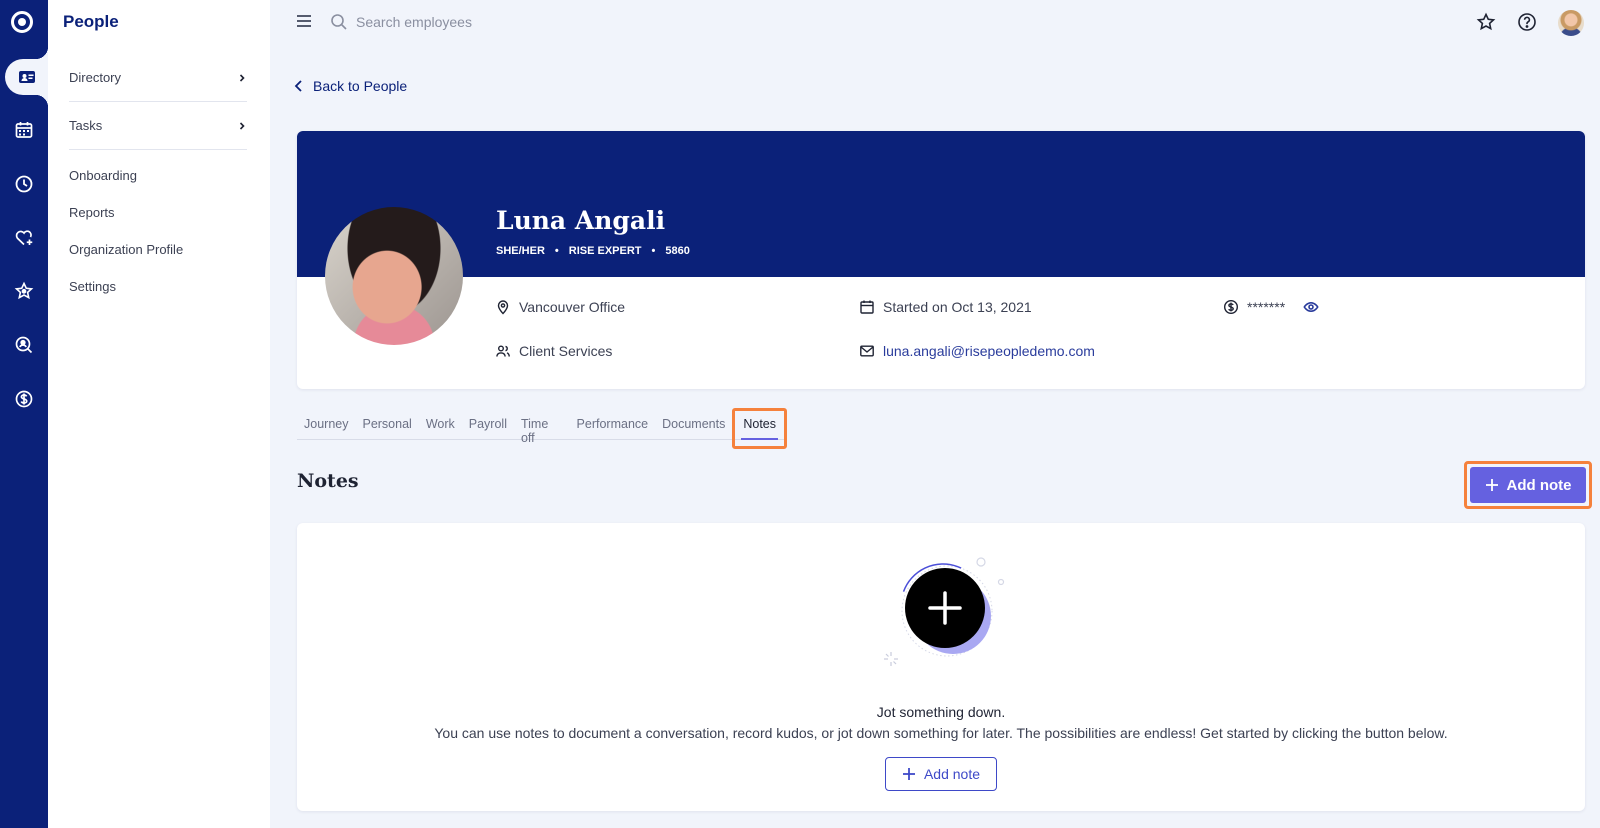 Image resolution: width=1600 pixels, height=828 pixels. I want to click on people-icon, so click(26, 77).